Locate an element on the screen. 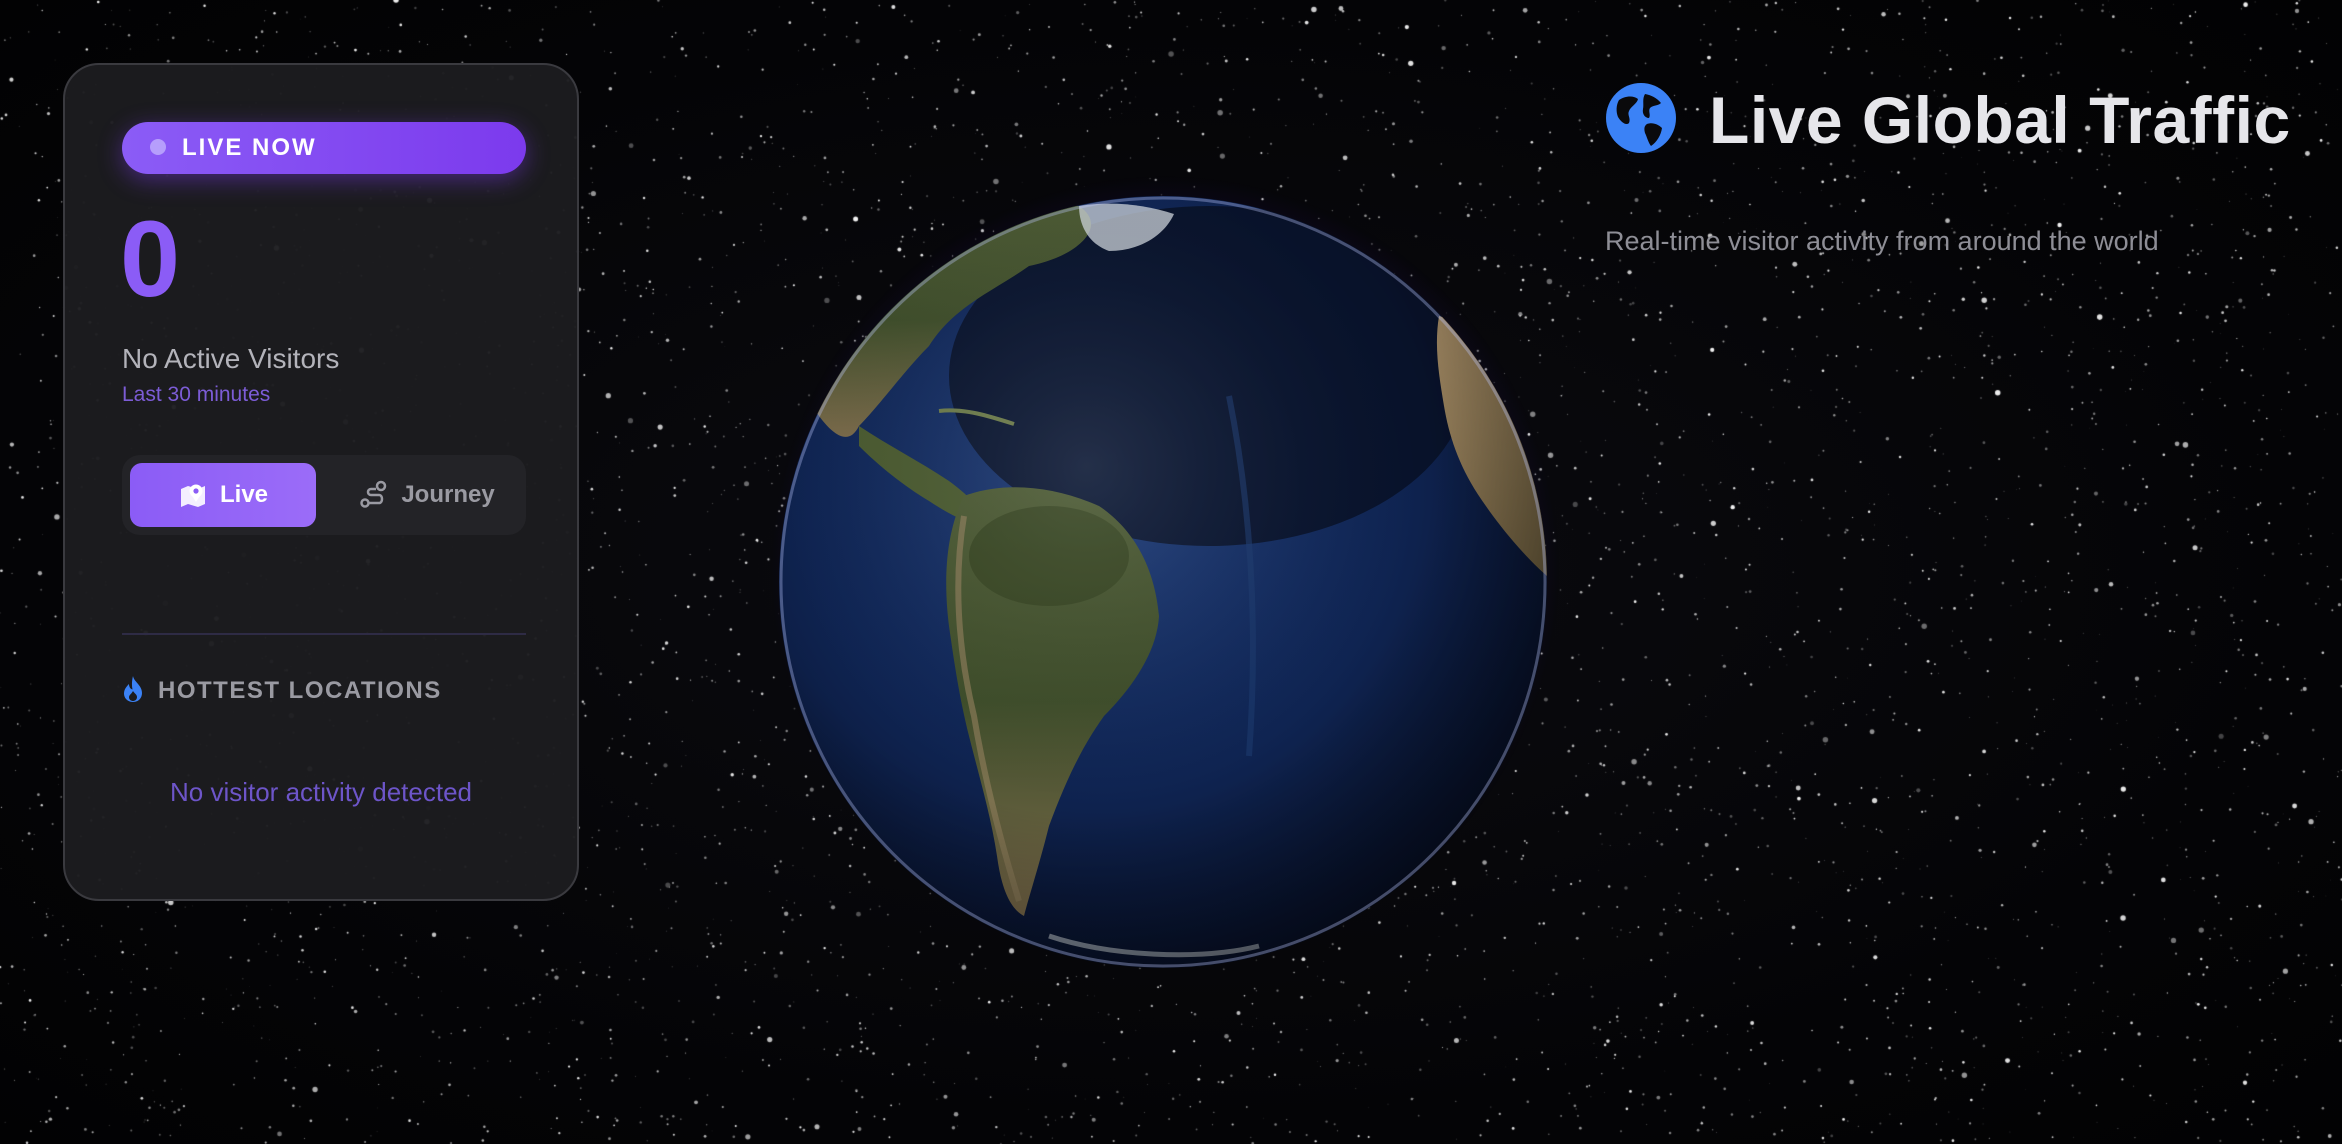 This screenshot has height=1144, width=2342. active-visitor-count: 0 is located at coordinates (150, 258).